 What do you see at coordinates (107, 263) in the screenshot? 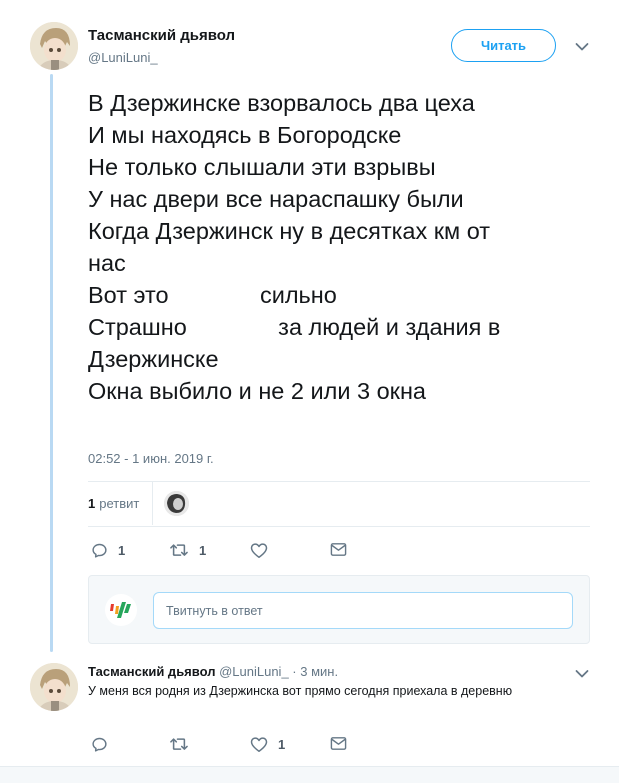
I see `tweet-text-line: нас` at bounding box center [107, 263].